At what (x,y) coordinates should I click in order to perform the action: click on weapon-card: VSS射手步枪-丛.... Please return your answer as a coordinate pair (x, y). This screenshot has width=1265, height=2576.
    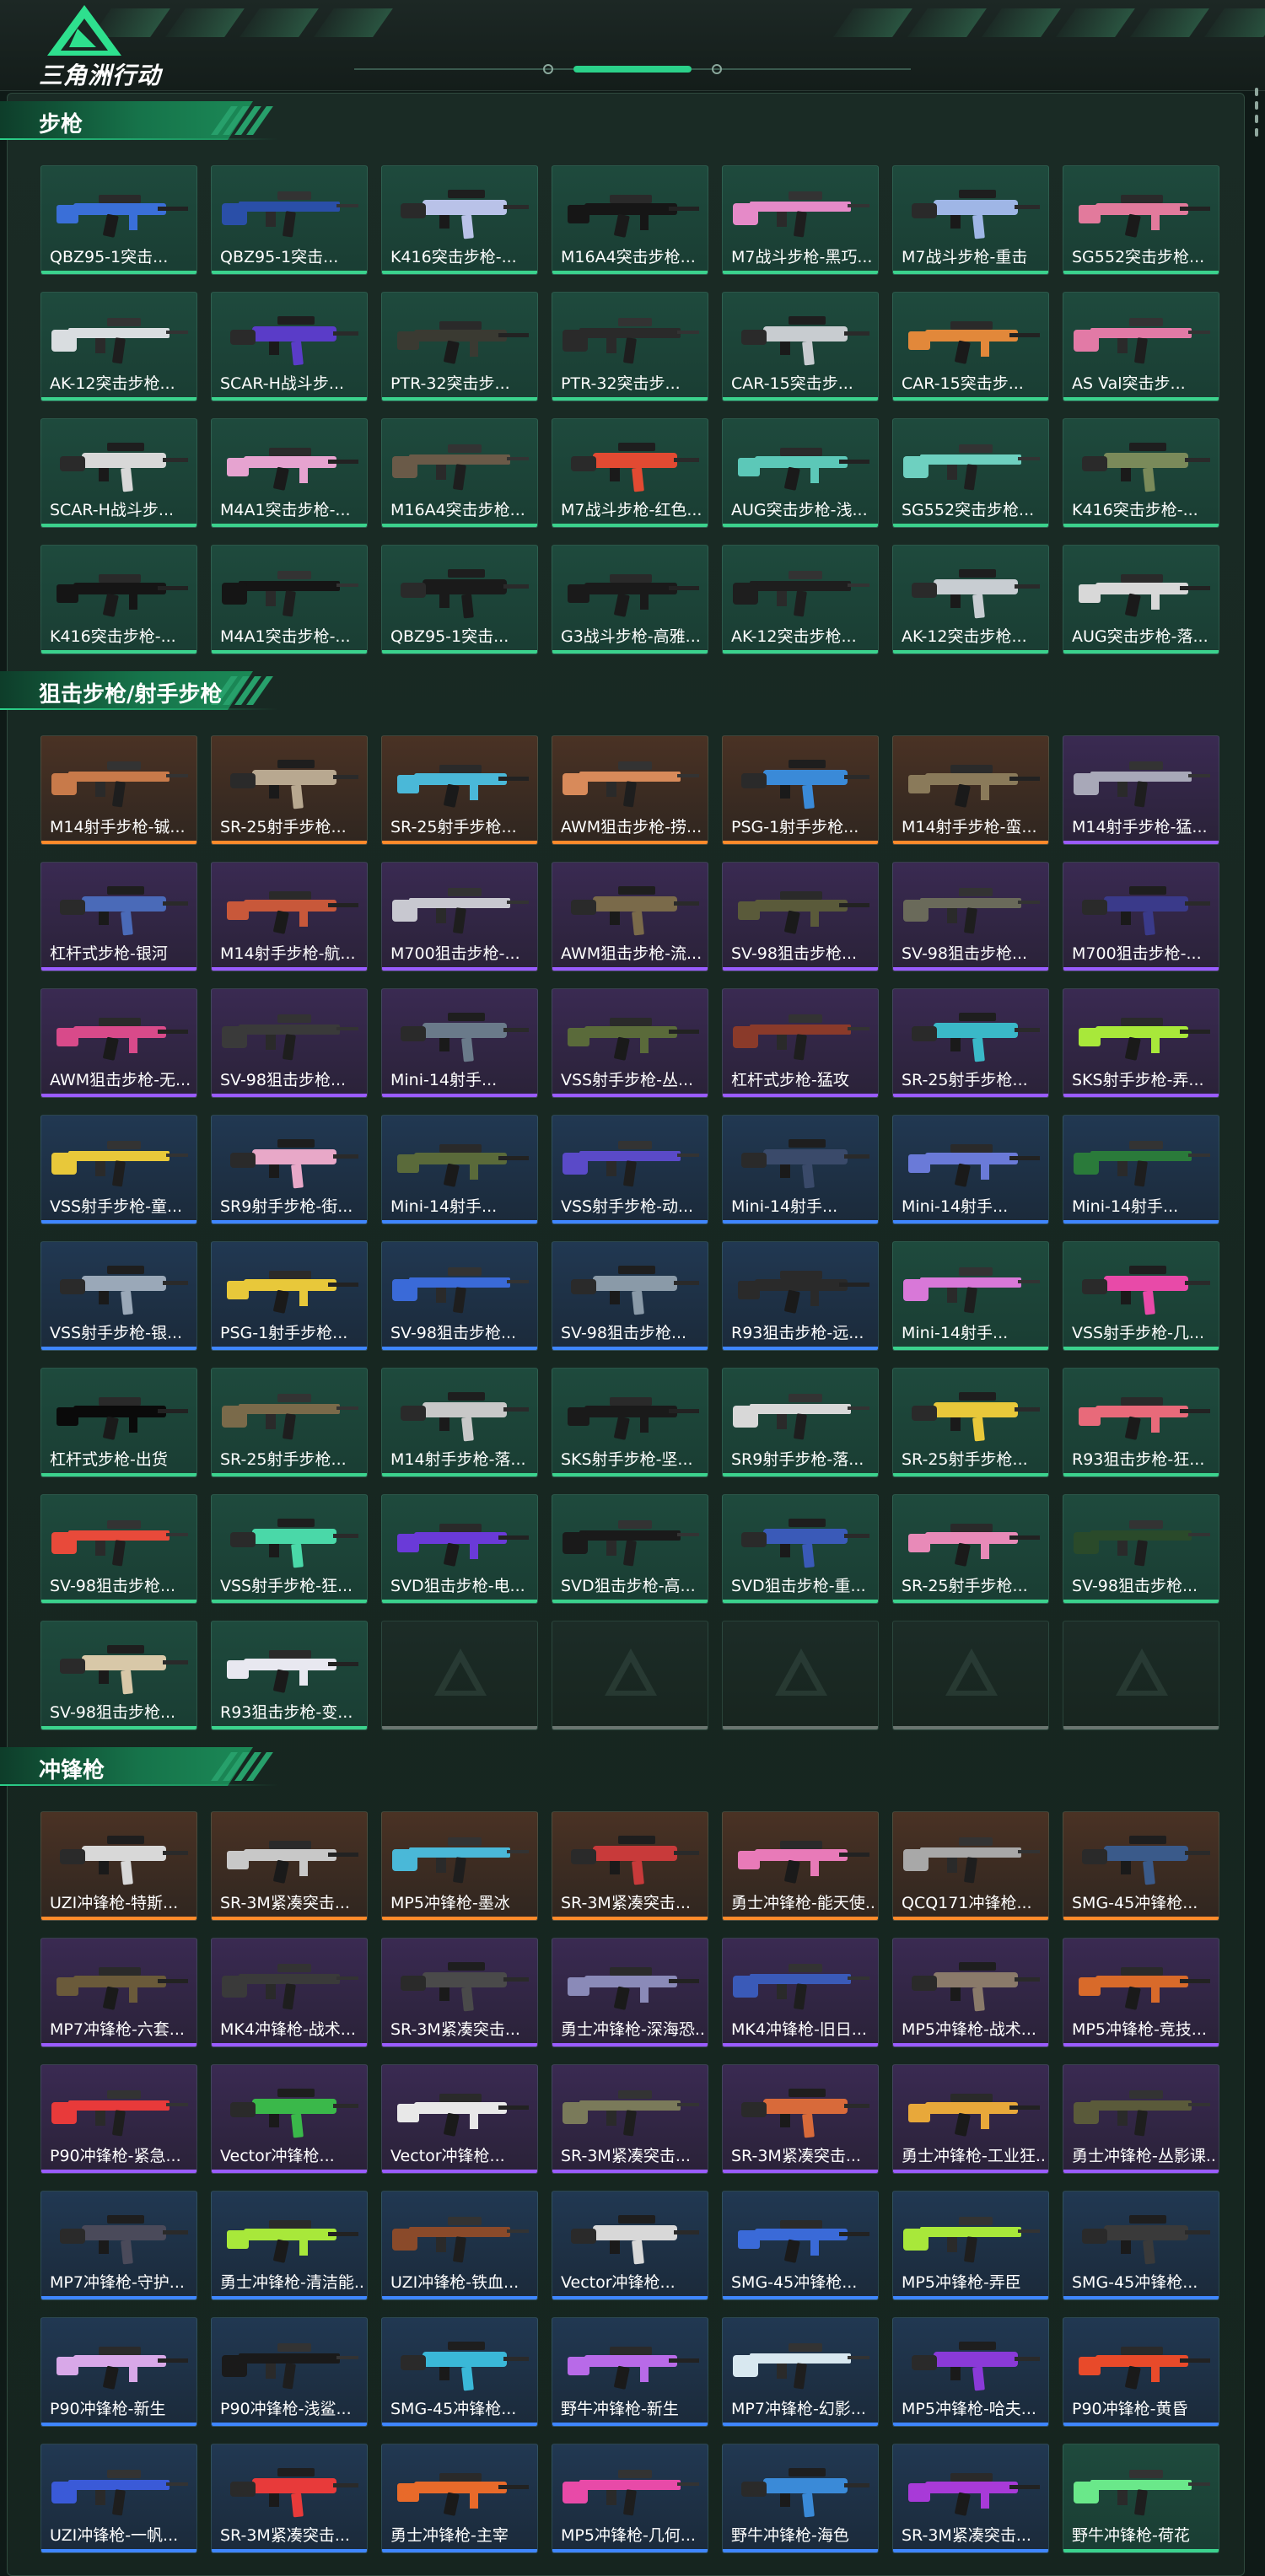
    Looking at the image, I should click on (630, 1043).